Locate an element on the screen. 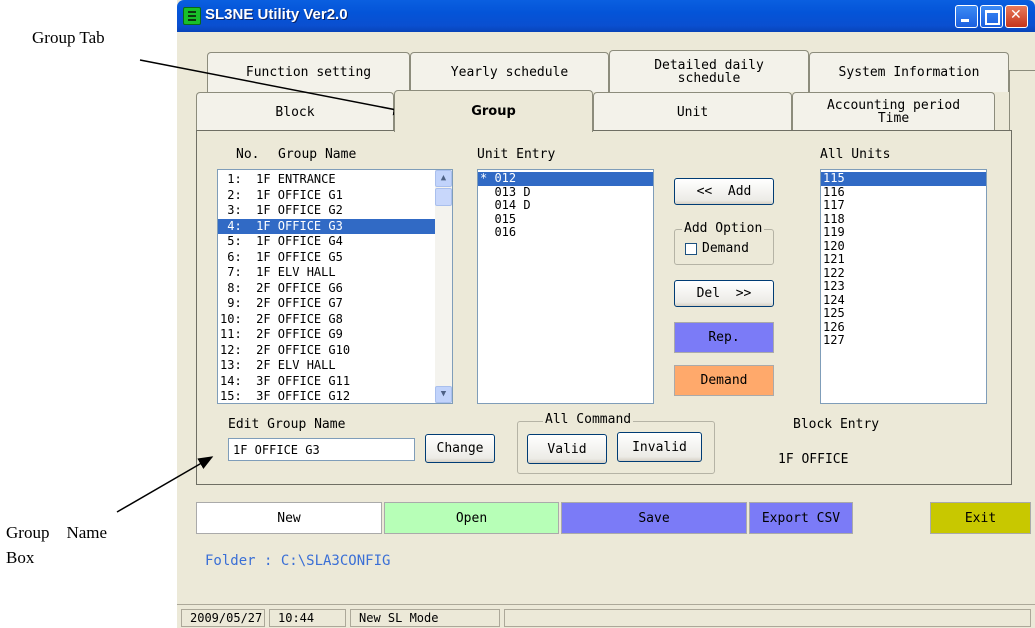  group-list-item: 8: 2F OFFICE G6 is located at coordinates (327, 289).